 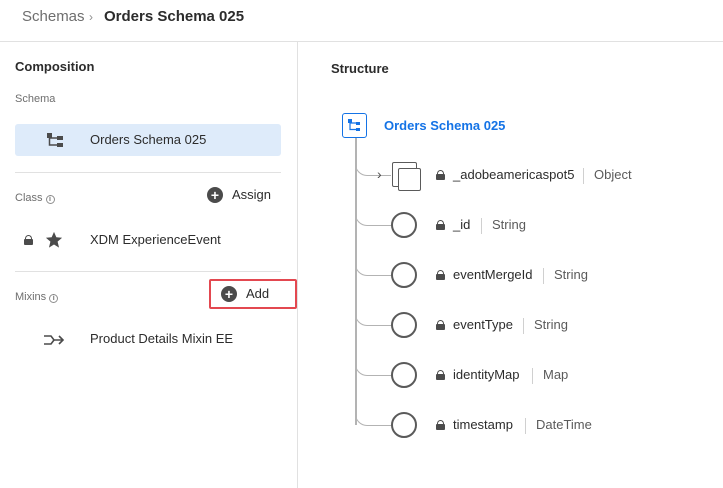 I want to click on schema-root-icon, so click(x=354, y=125).